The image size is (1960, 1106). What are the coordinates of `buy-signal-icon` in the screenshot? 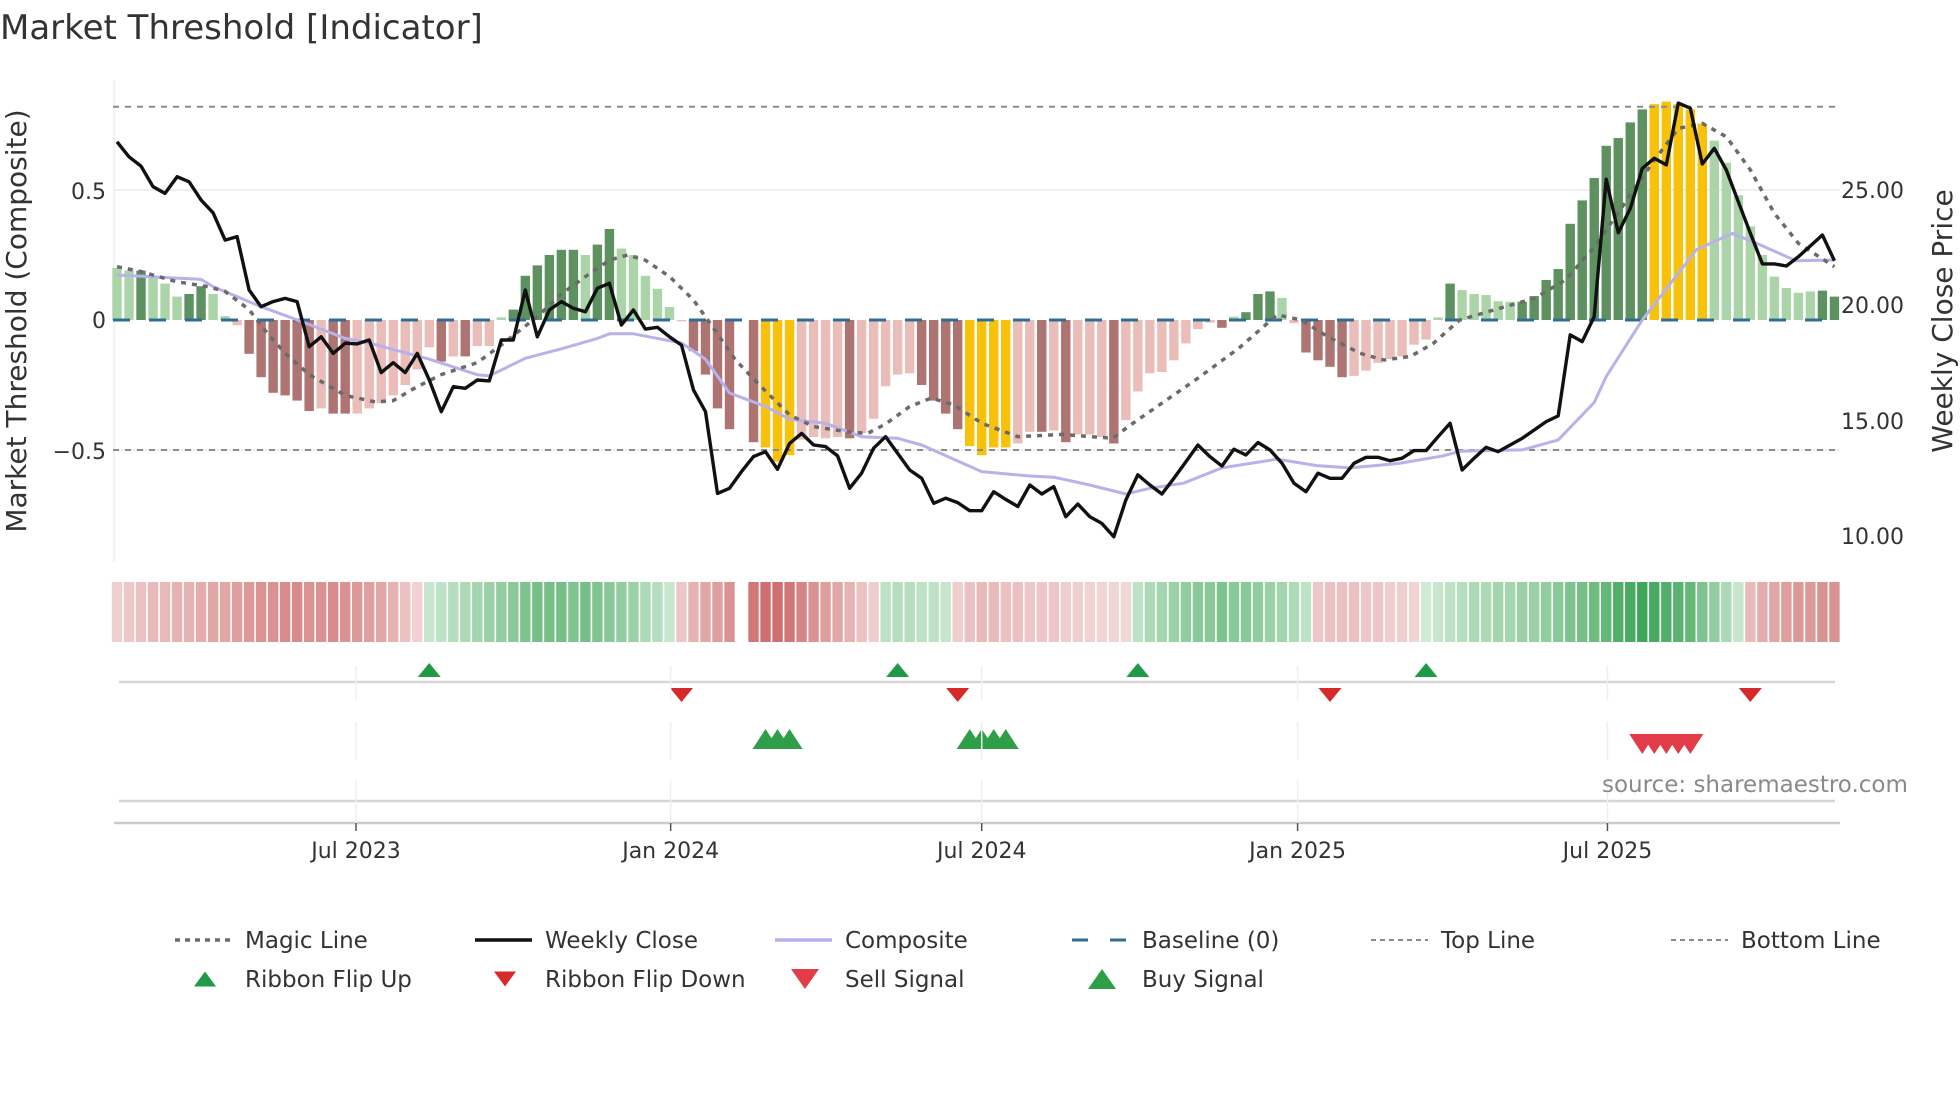 It's located at (1102, 979).